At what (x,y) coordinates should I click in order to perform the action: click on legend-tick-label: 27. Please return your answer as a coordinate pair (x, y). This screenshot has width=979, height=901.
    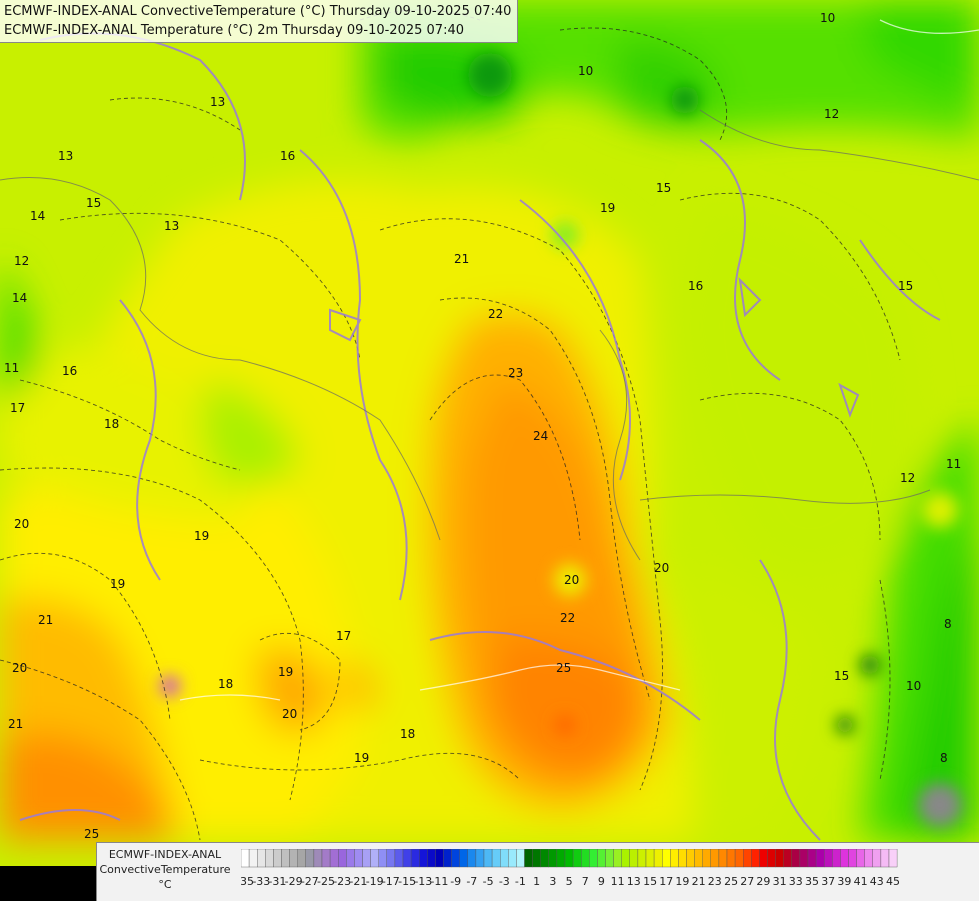
    Looking at the image, I should click on (747, 881).